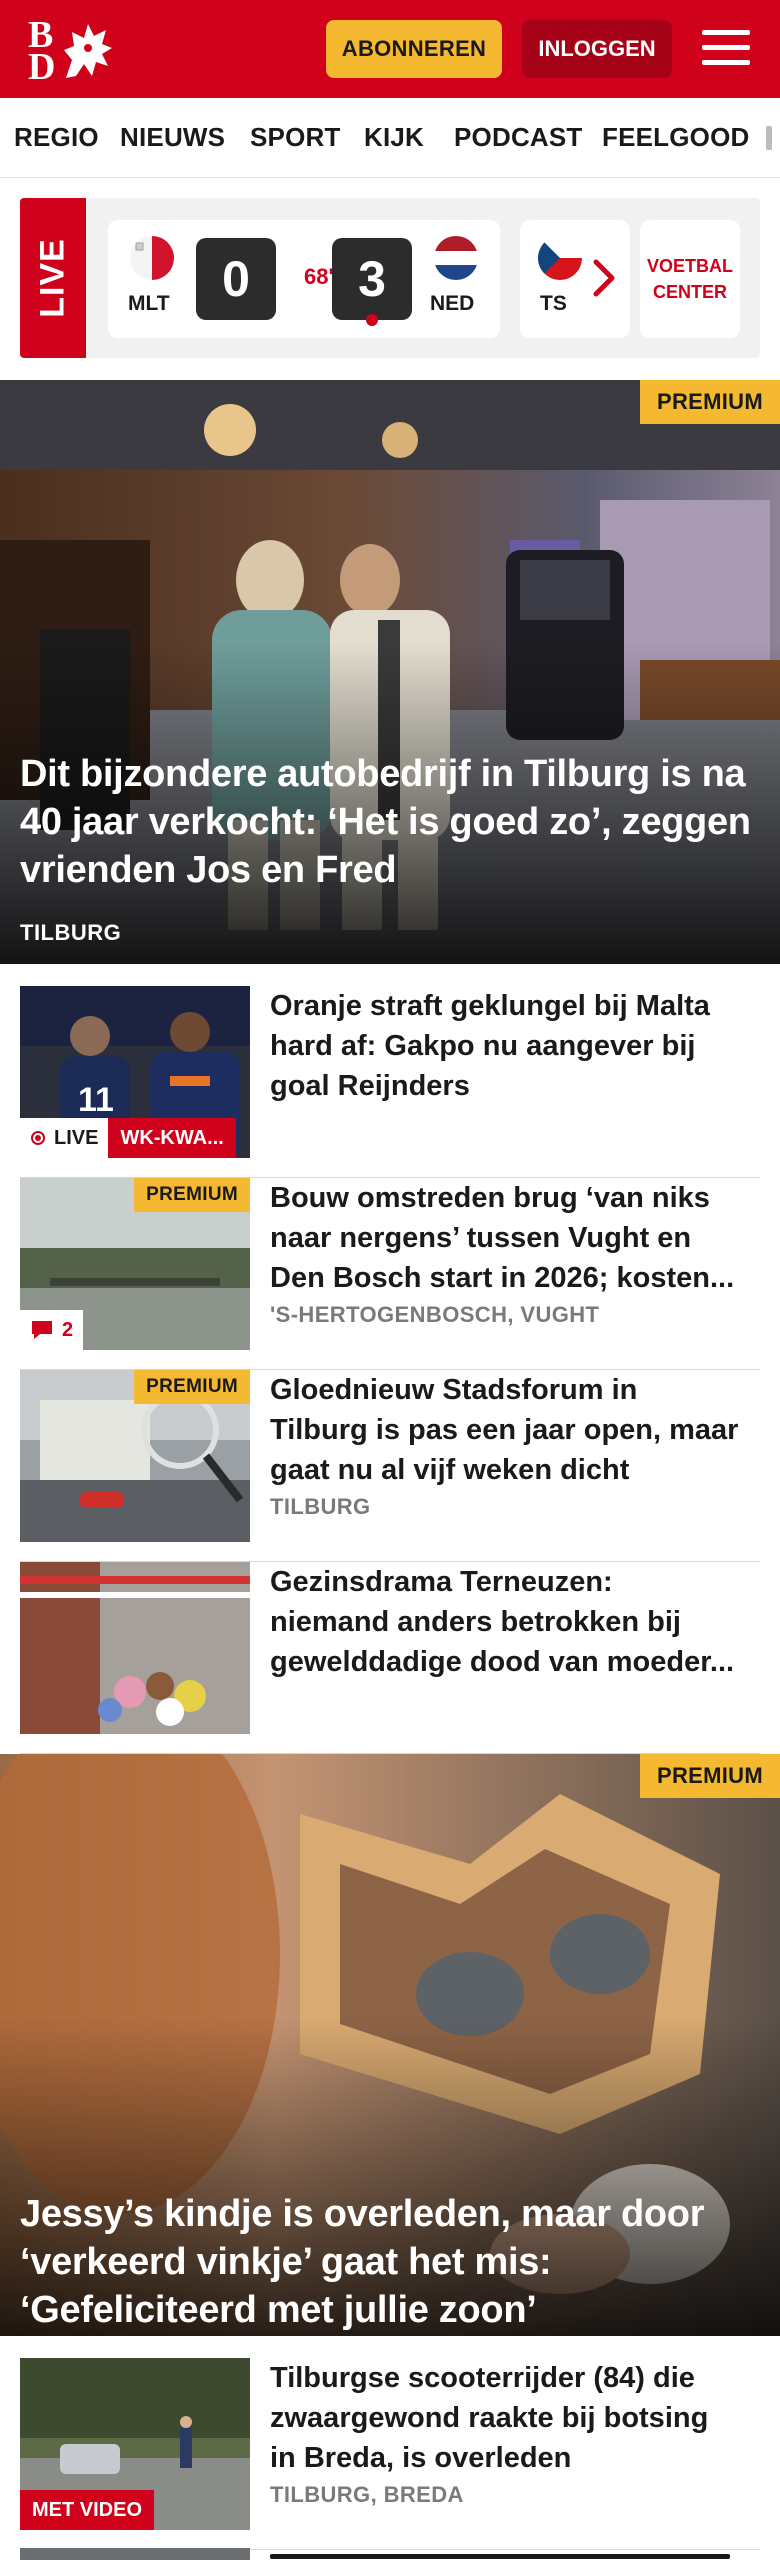 The width and height of the screenshot is (780, 2560). Describe the element at coordinates (689, 266) in the screenshot. I see `voetbal-center-line1: VOETBAL` at that location.